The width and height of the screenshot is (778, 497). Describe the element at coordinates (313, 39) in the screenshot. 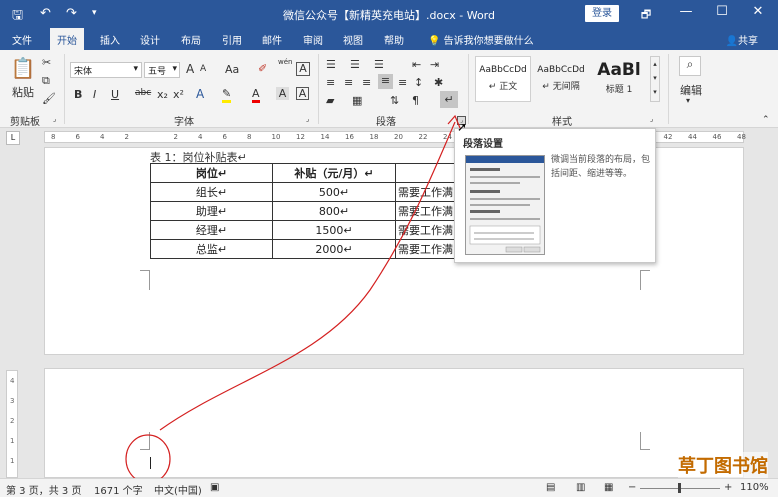

I see `tab-review: 审阅` at that location.